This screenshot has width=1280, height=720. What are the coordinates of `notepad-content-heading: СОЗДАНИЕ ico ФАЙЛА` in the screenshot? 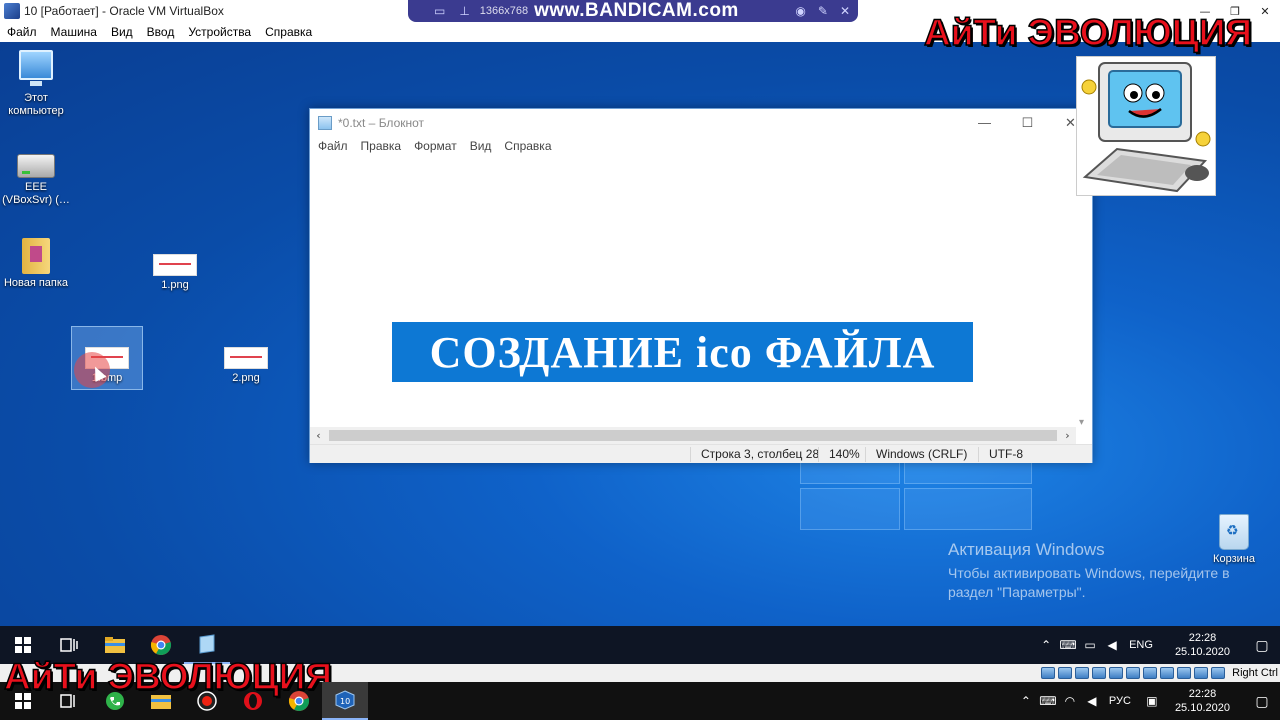 It's located at (682, 352).